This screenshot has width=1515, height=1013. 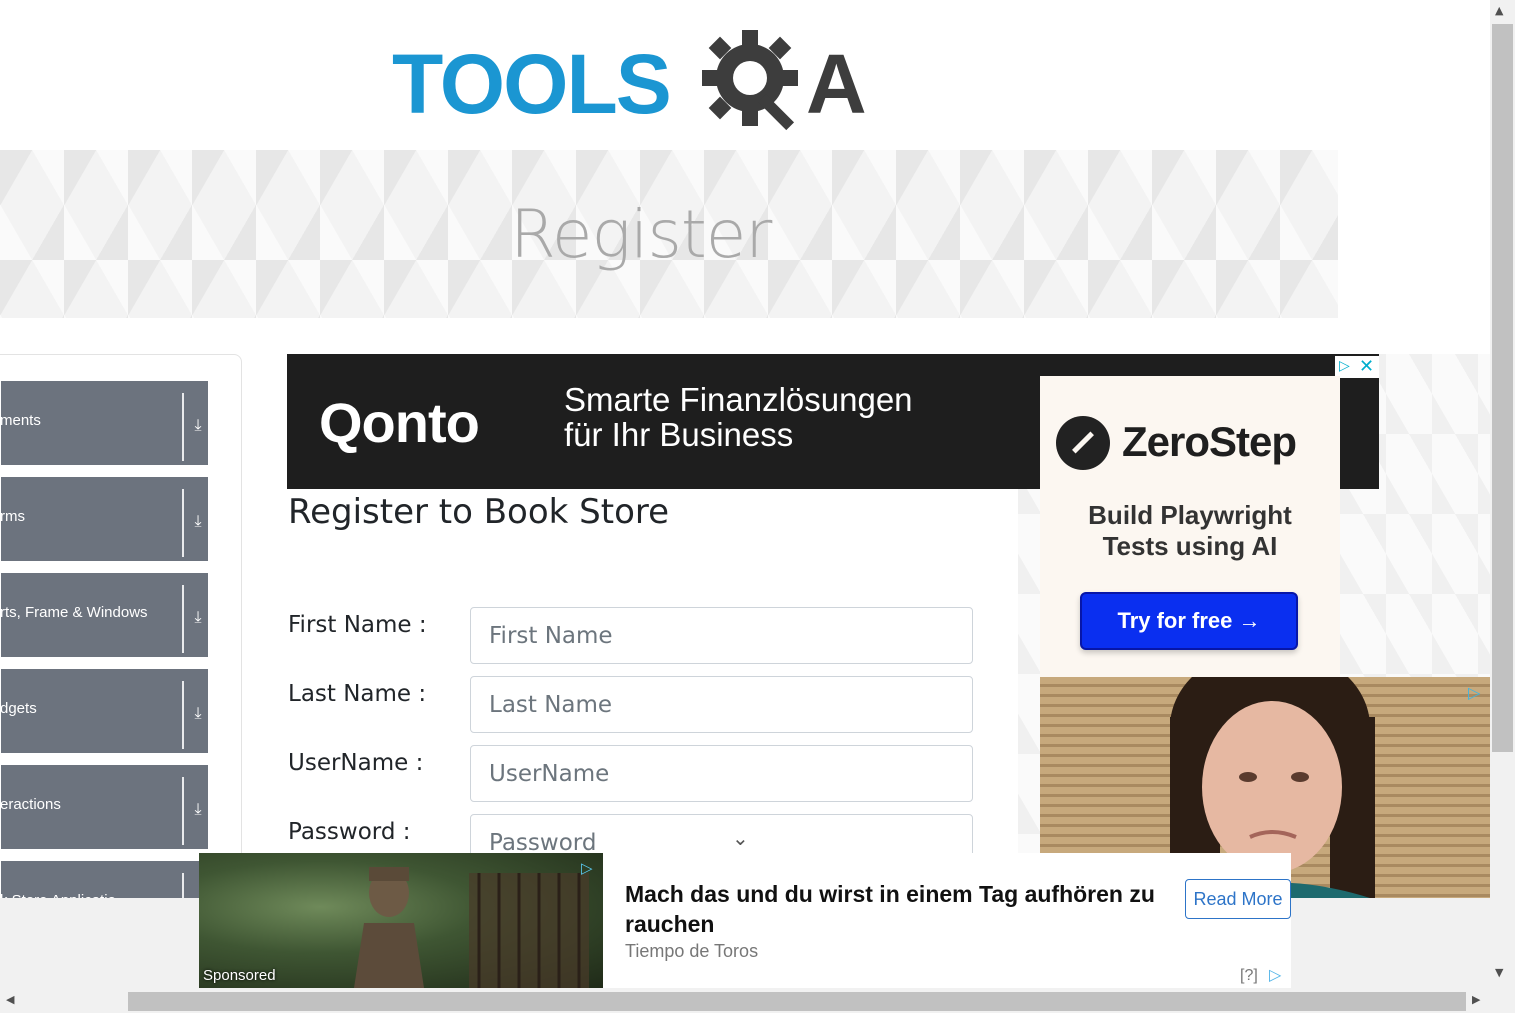 What do you see at coordinates (1502, 1001) in the screenshot?
I see `scrollbar-corner` at bounding box center [1502, 1001].